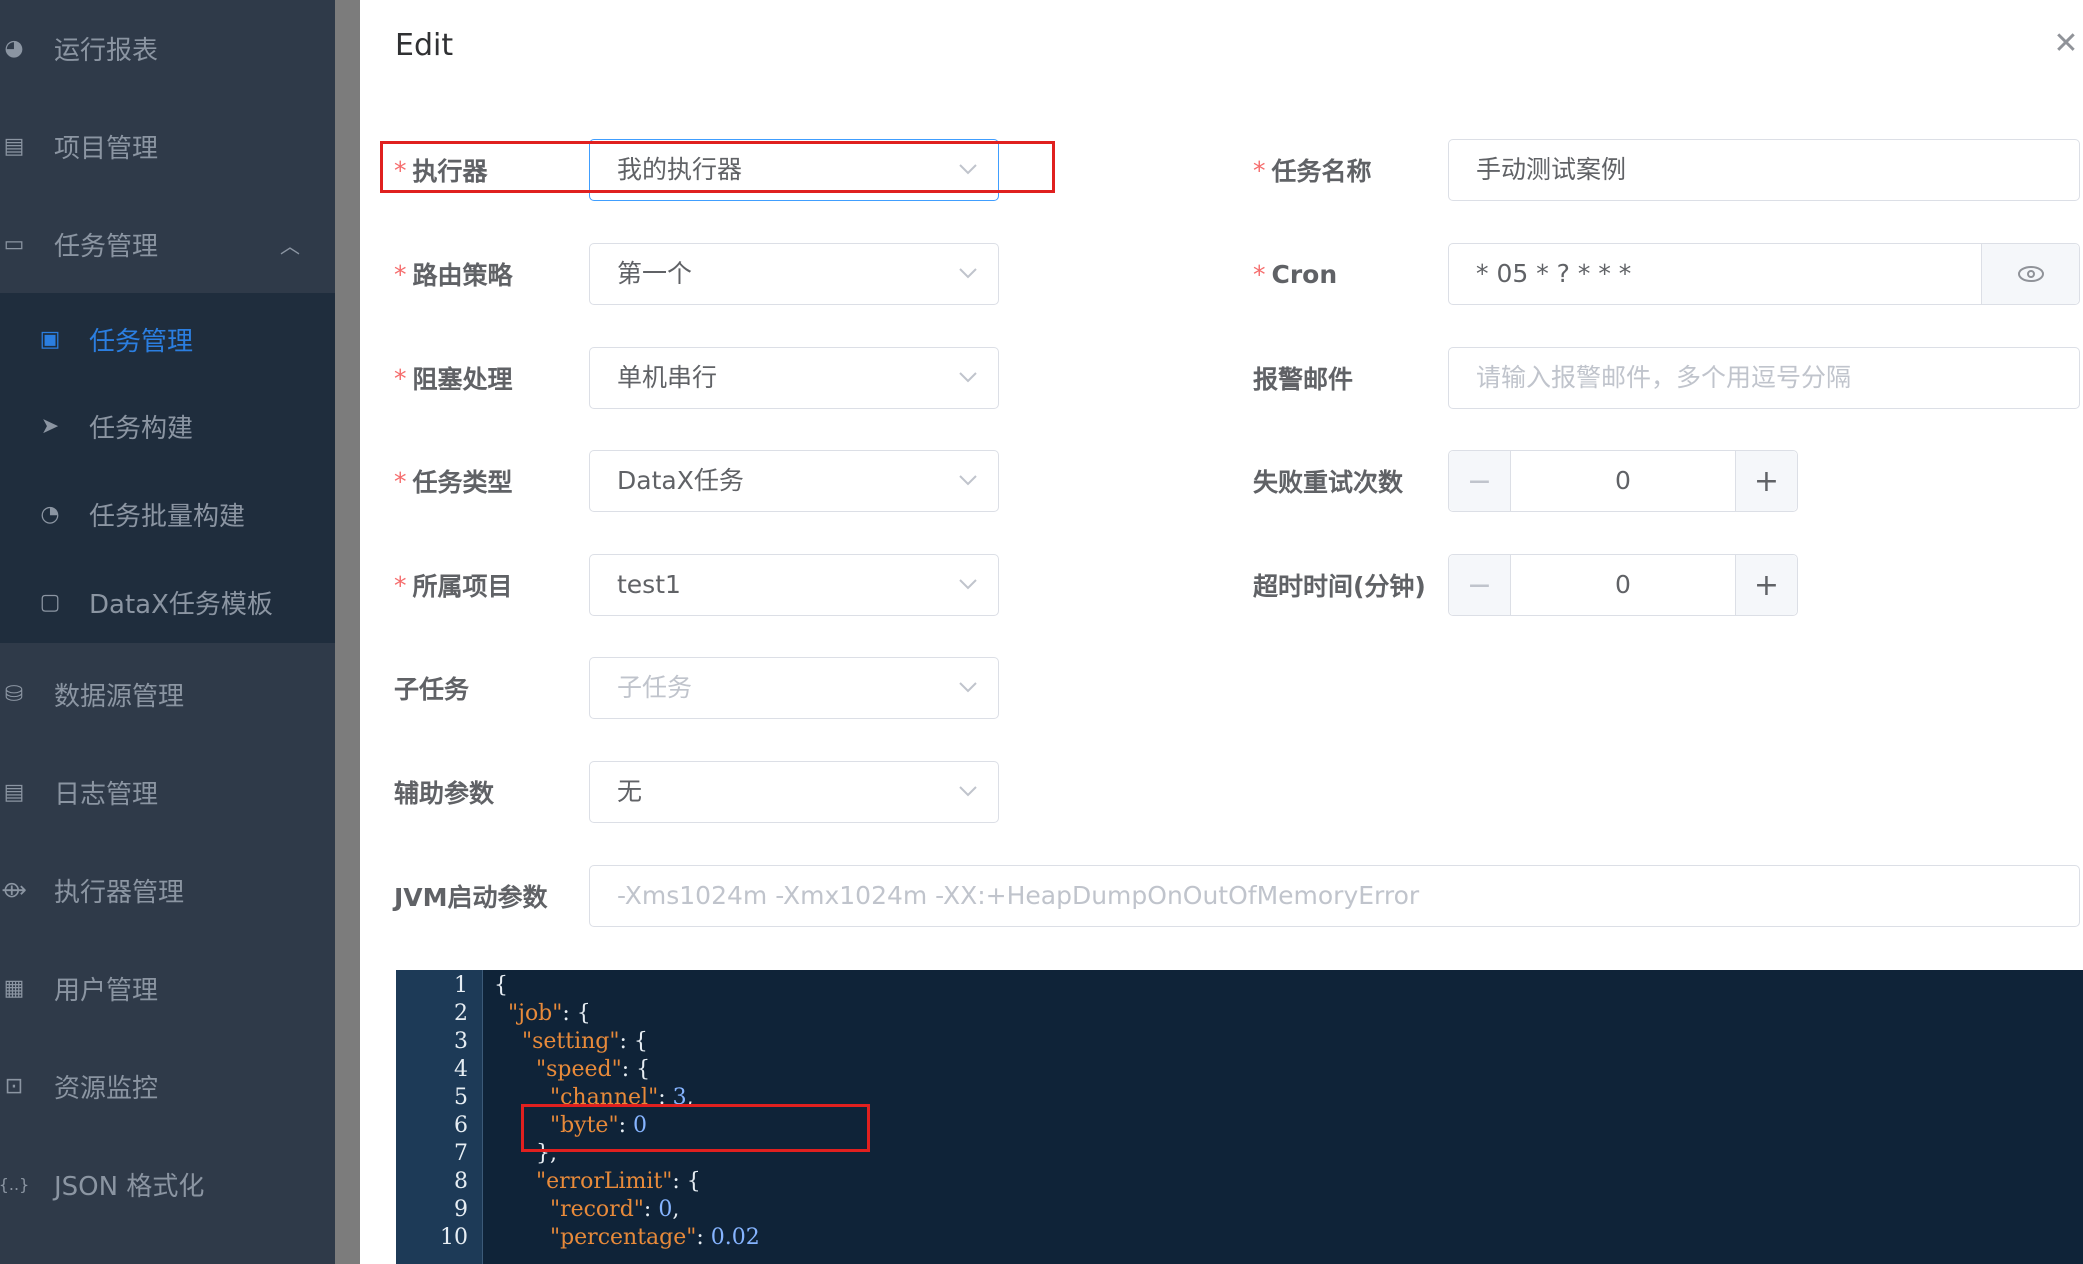  I want to click on line-number: 6, so click(461, 1125).